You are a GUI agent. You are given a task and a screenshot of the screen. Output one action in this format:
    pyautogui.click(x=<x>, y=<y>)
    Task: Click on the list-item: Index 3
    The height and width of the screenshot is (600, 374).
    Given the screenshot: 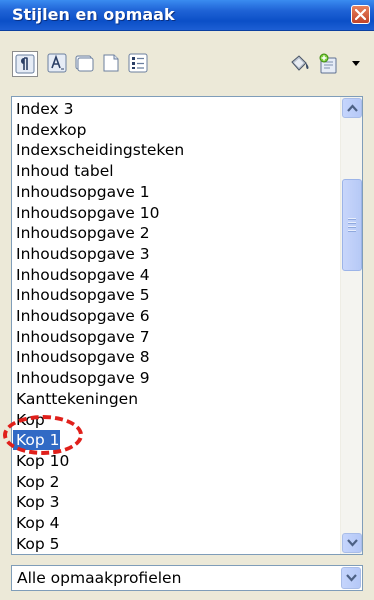 What is the action you would take?
    pyautogui.click(x=43, y=109)
    